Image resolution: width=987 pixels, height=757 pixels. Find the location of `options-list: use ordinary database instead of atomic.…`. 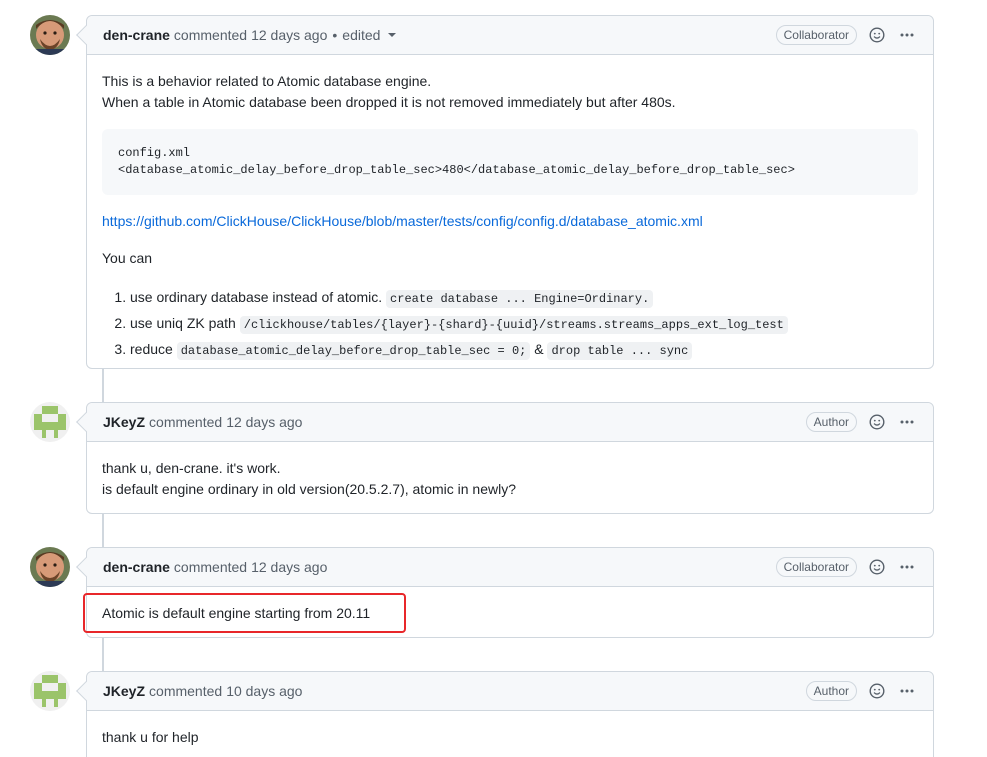

options-list: use ordinary database instead of atomic.… is located at coordinates (510, 324).